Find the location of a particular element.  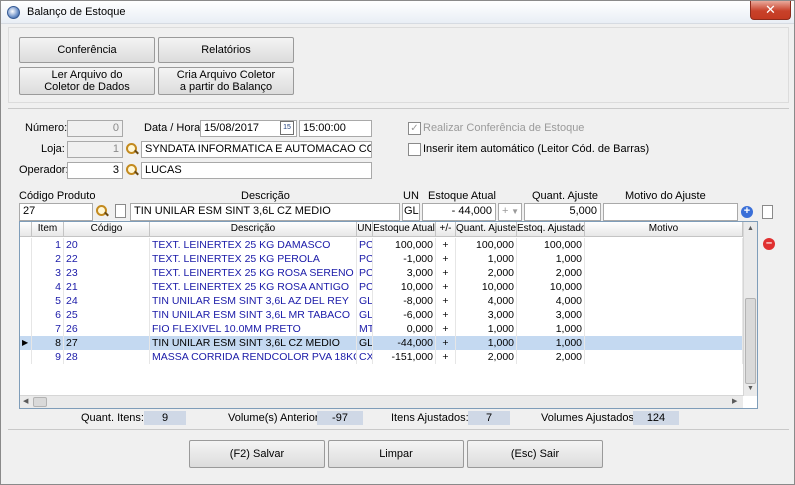

cell-estoque: -8,000 is located at coordinates (404, 301).